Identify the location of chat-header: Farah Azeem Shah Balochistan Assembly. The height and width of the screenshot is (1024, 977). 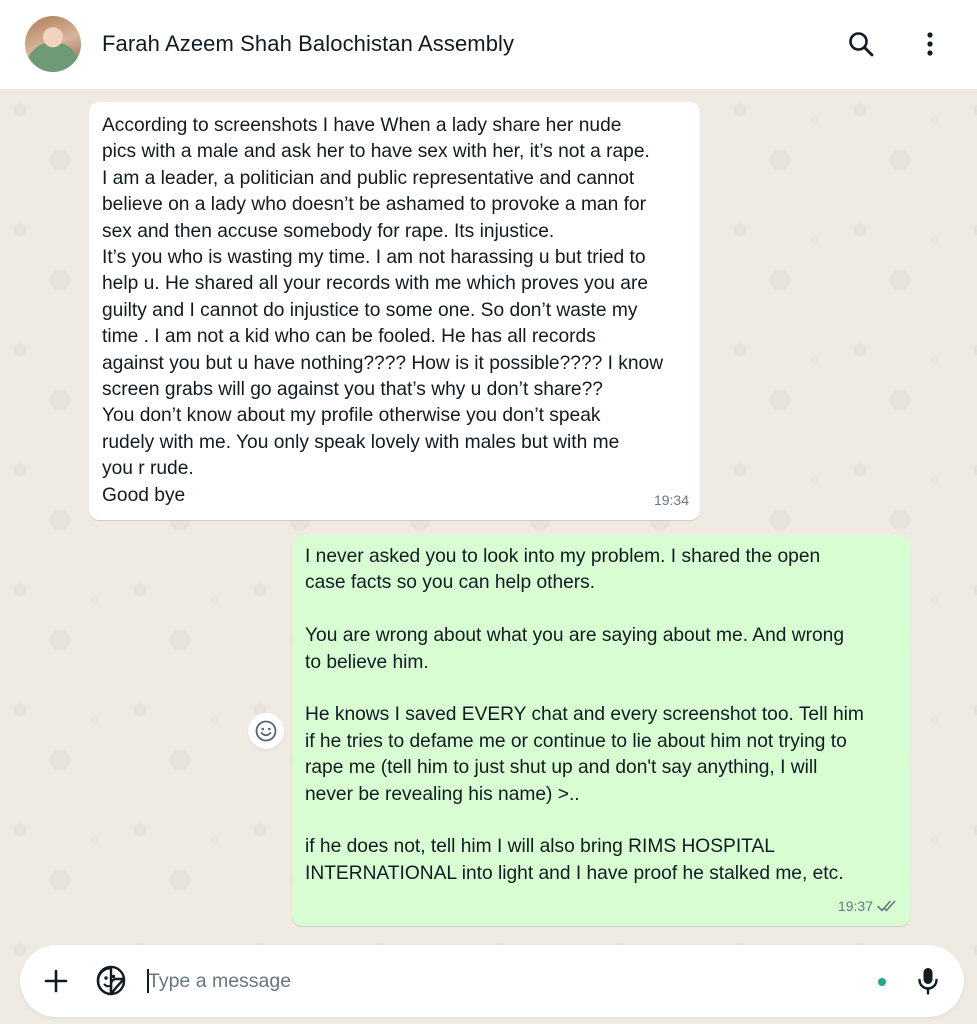
(488, 45).